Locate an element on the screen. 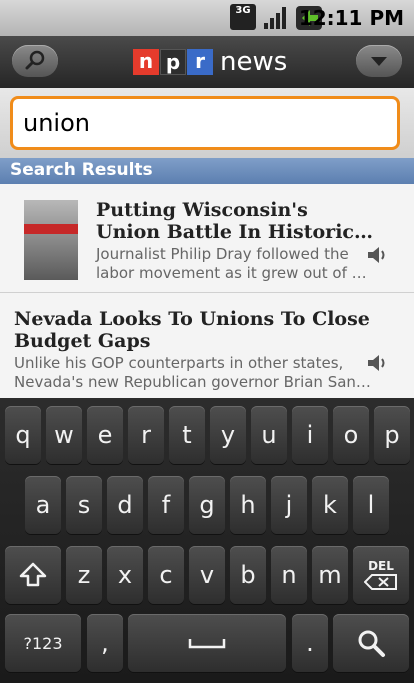 This screenshot has height=683, width=414. results-header: Search Results is located at coordinates (207, 171).